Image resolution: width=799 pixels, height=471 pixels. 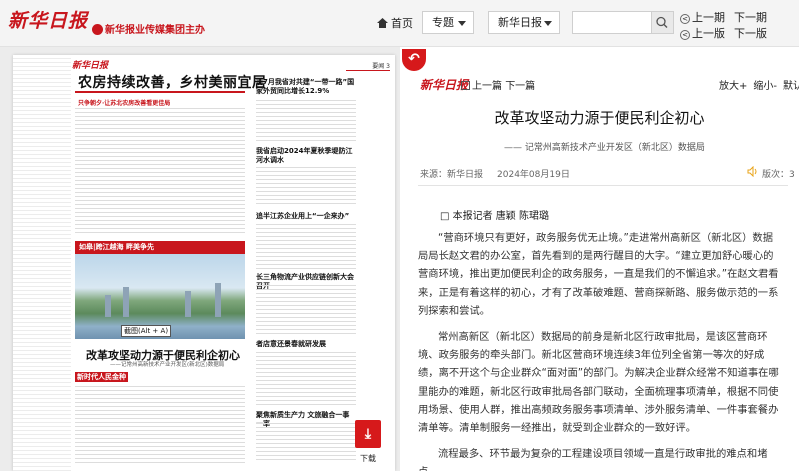 I want to click on article-meta: 来源：新华日报 2024年08月19日, so click(x=495, y=173).